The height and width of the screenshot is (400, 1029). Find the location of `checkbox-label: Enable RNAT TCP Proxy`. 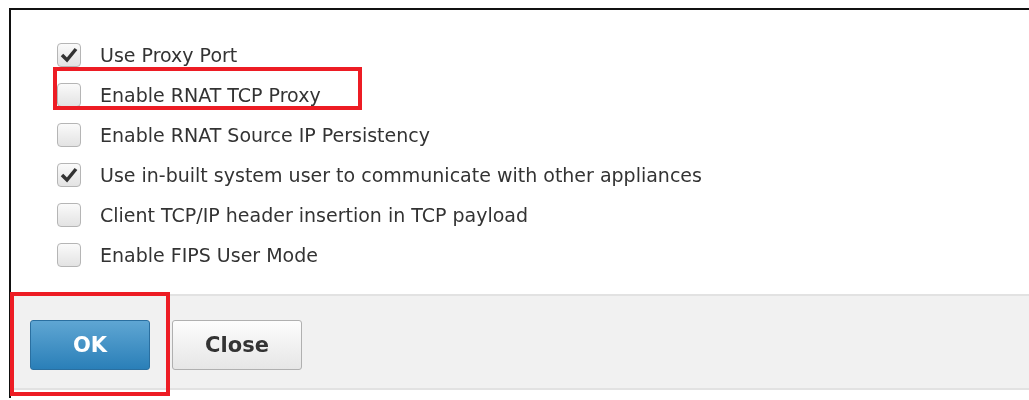

checkbox-label: Enable RNAT TCP Proxy is located at coordinates (210, 95).